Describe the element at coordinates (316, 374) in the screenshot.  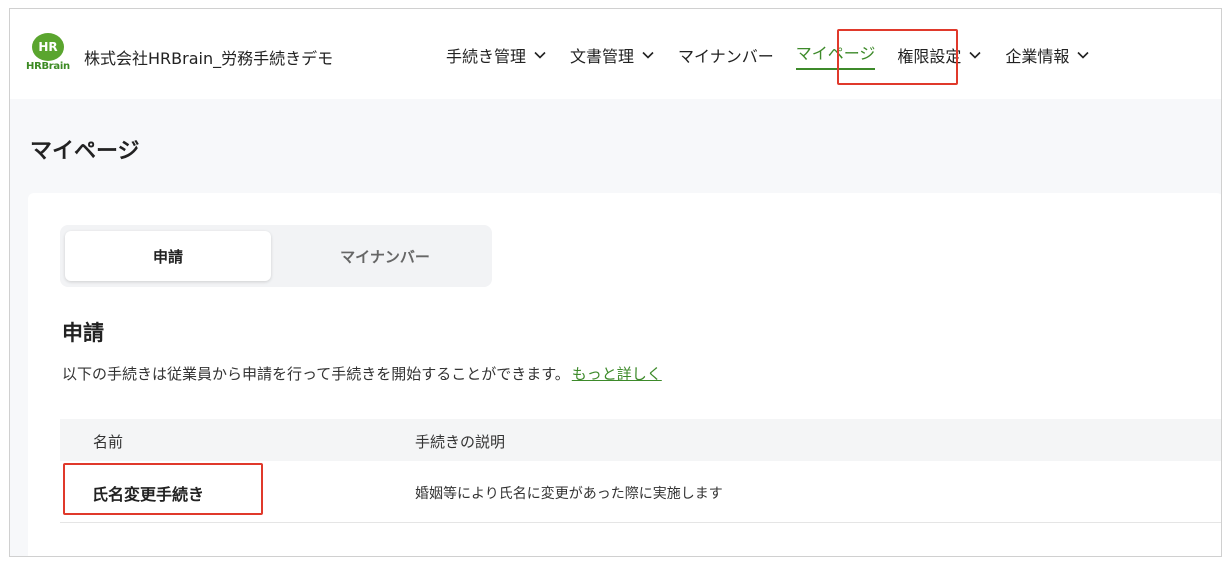
I see `description-text: 以下の手続きは従業員から申請を行って手続きを開始することができます。` at that location.